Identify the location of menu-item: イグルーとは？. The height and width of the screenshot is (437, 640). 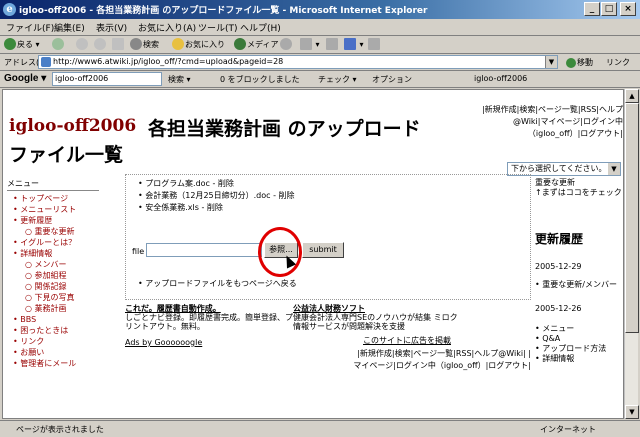
(53, 242).